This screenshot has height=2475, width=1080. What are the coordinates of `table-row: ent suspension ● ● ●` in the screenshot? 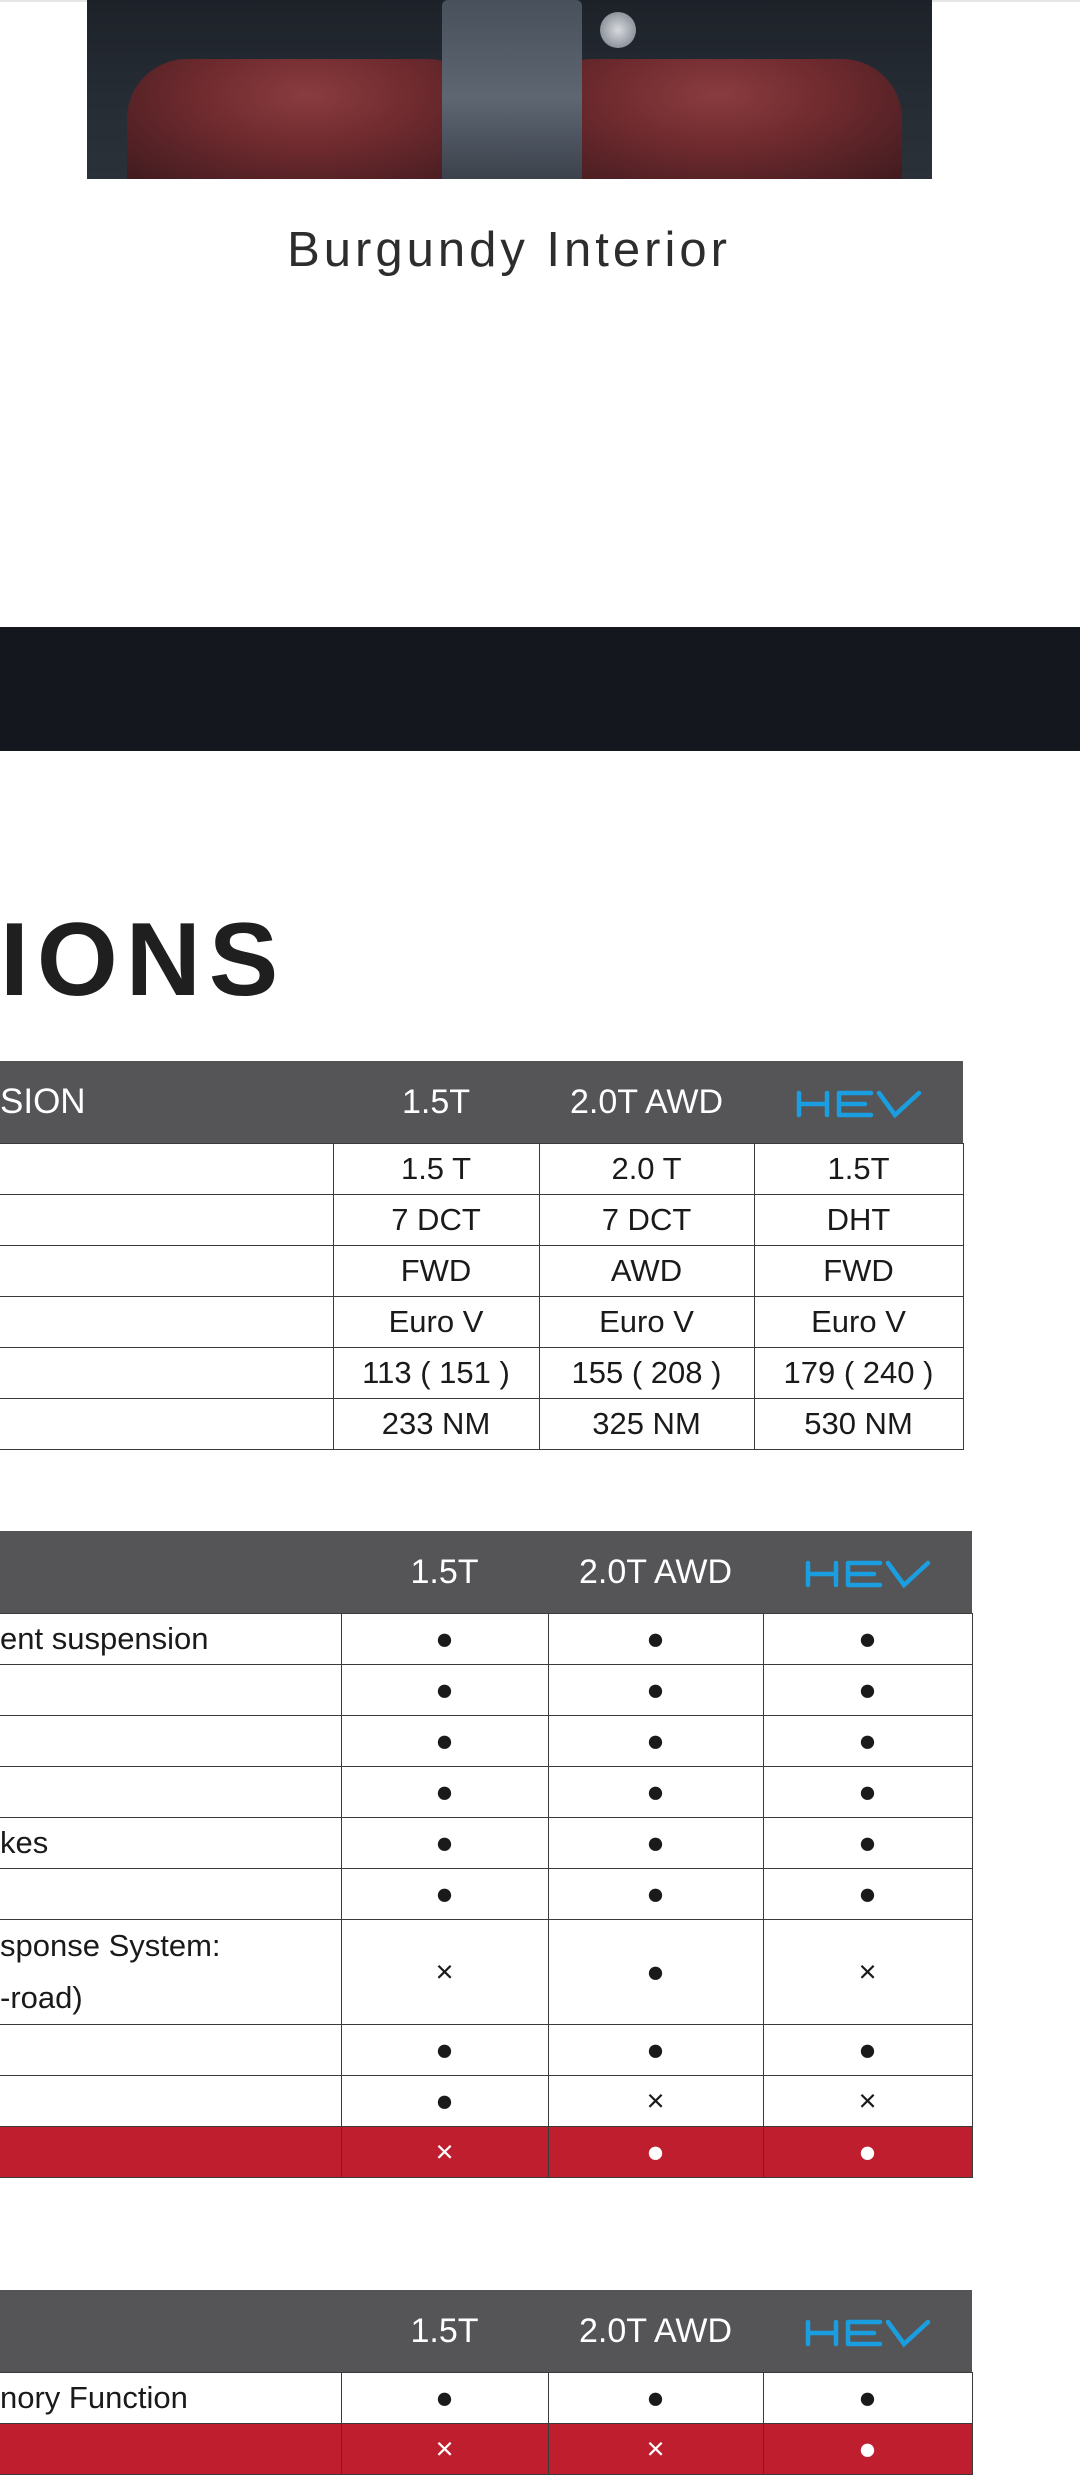 It's located at (486, 1639).